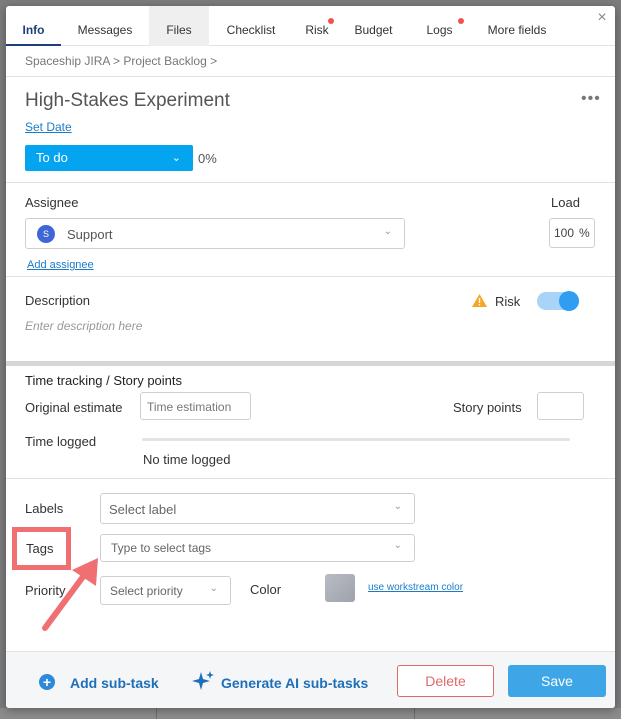 The image size is (621, 719). I want to click on time-tracking-title: Time tracking / Story points, so click(104, 380).